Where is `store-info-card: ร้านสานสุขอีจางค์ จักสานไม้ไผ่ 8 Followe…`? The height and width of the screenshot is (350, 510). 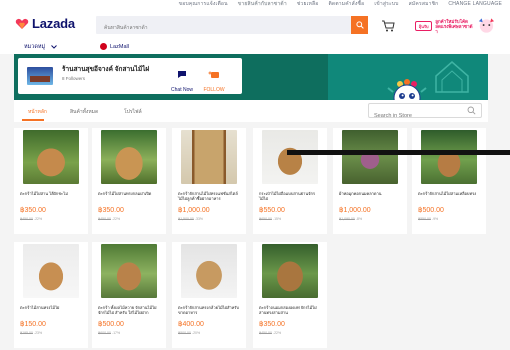
store-info-card: ร้านสานสุขอีจางค์ จักสานไม้ไผ่ 8 Followe… is located at coordinates (130, 76).